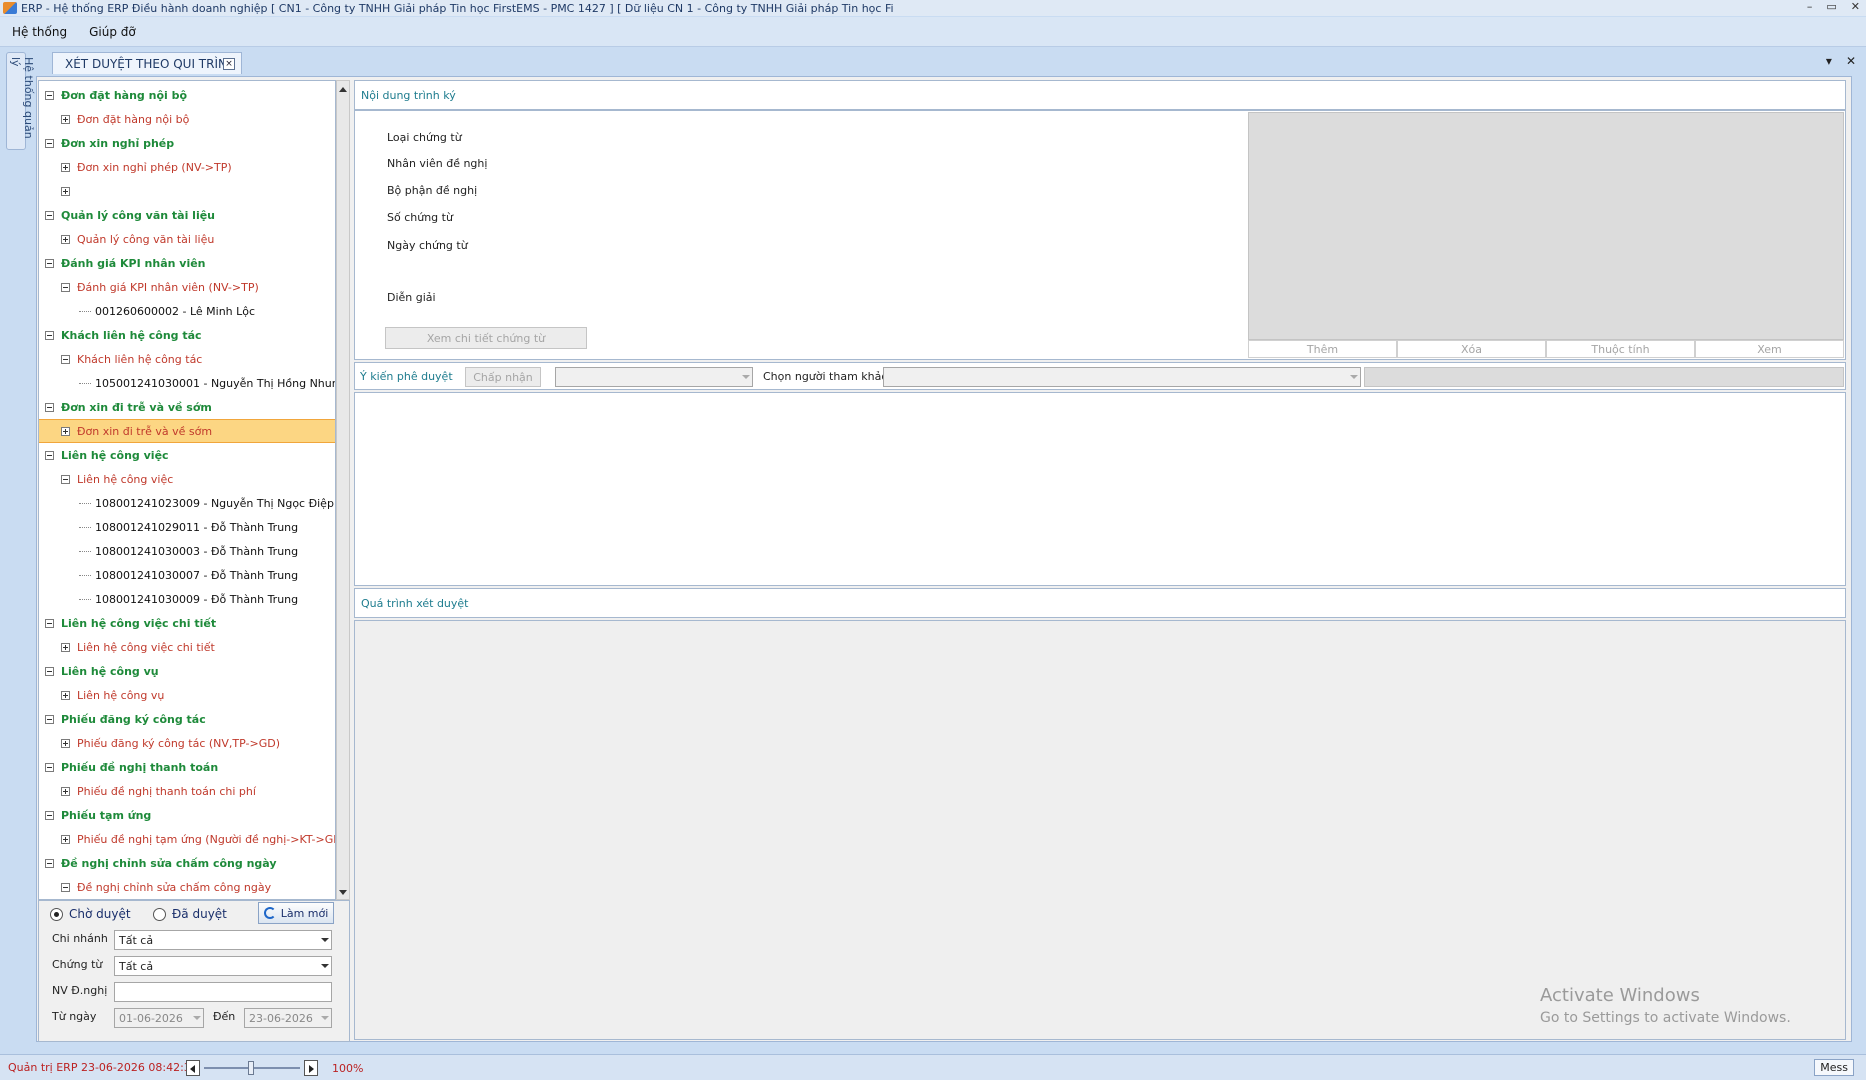  I want to click on tree-document-item: 108001241030003 - Đỗ Thành Trung, so click(187, 551).